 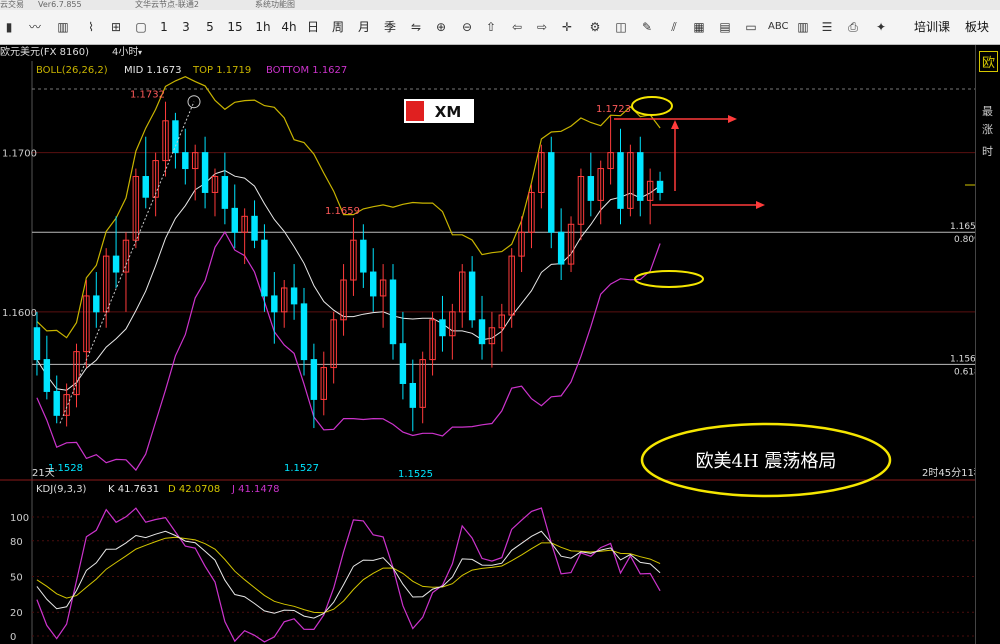 I want to click on period-1: 1, so click(x=164, y=27).